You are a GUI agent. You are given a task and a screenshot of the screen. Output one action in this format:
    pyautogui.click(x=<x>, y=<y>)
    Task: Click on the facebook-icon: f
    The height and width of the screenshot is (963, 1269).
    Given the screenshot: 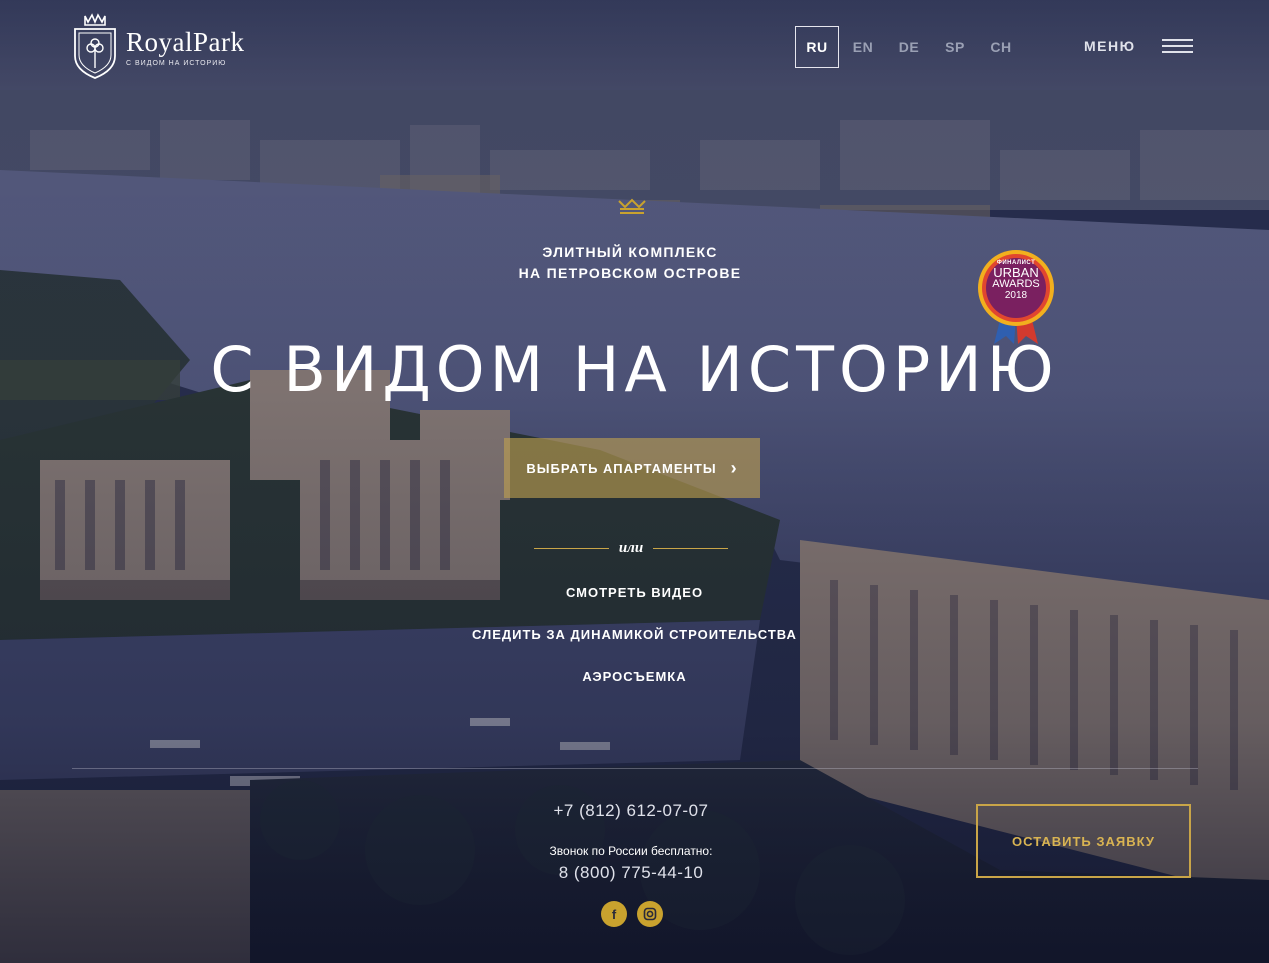 What is the action you would take?
    pyautogui.click(x=614, y=914)
    